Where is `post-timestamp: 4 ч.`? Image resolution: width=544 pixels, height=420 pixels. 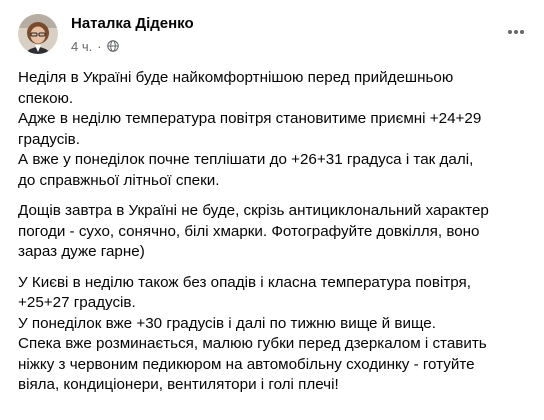
post-timestamp: 4 ч. is located at coordinates (81, 46).